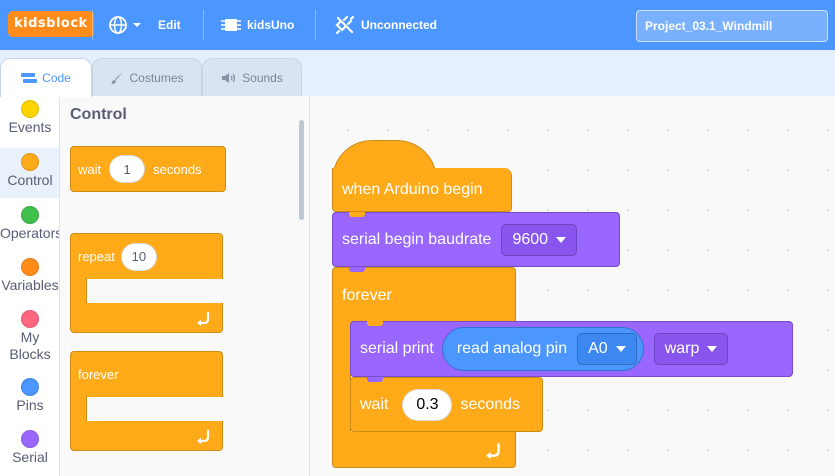  Describe the element at coordinates (399, 25) in the screenshot. I see `connection-label: Unconnected` at that location.